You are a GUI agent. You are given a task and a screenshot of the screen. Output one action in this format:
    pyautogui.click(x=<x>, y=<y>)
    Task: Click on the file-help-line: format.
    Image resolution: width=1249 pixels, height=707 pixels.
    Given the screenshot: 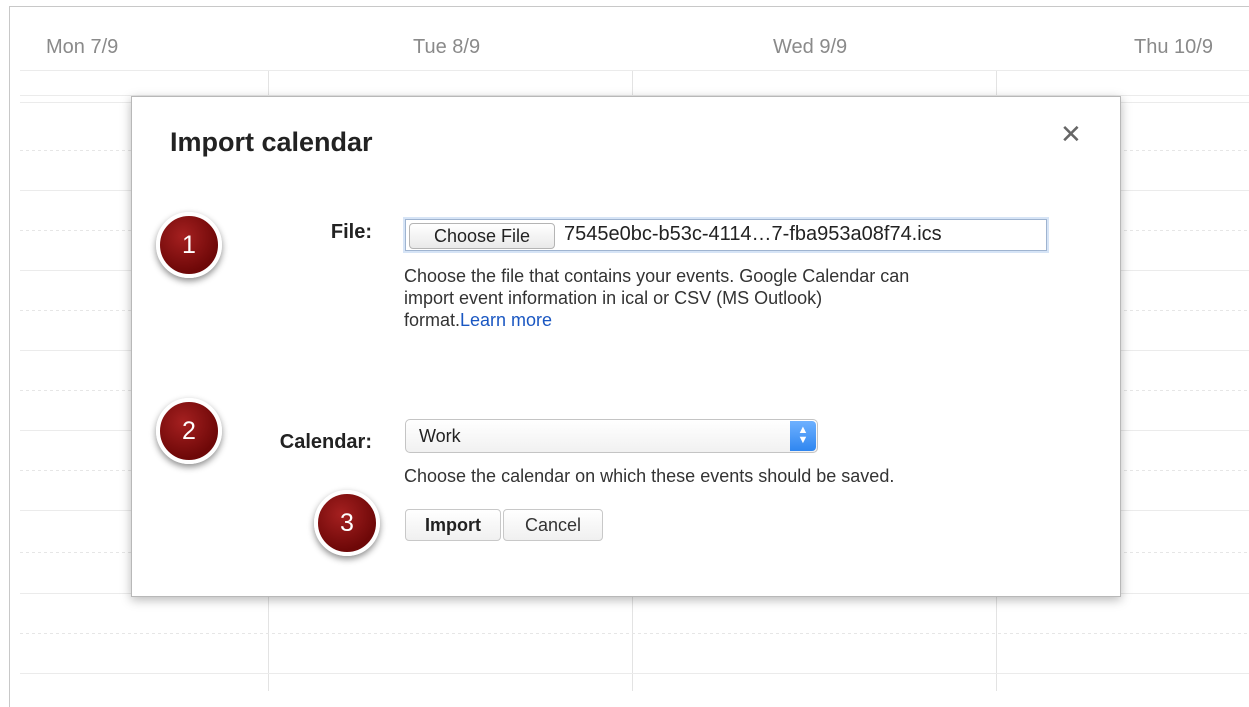 What is the action you would take?
    pyautogui.click(x=432, y=320)
    